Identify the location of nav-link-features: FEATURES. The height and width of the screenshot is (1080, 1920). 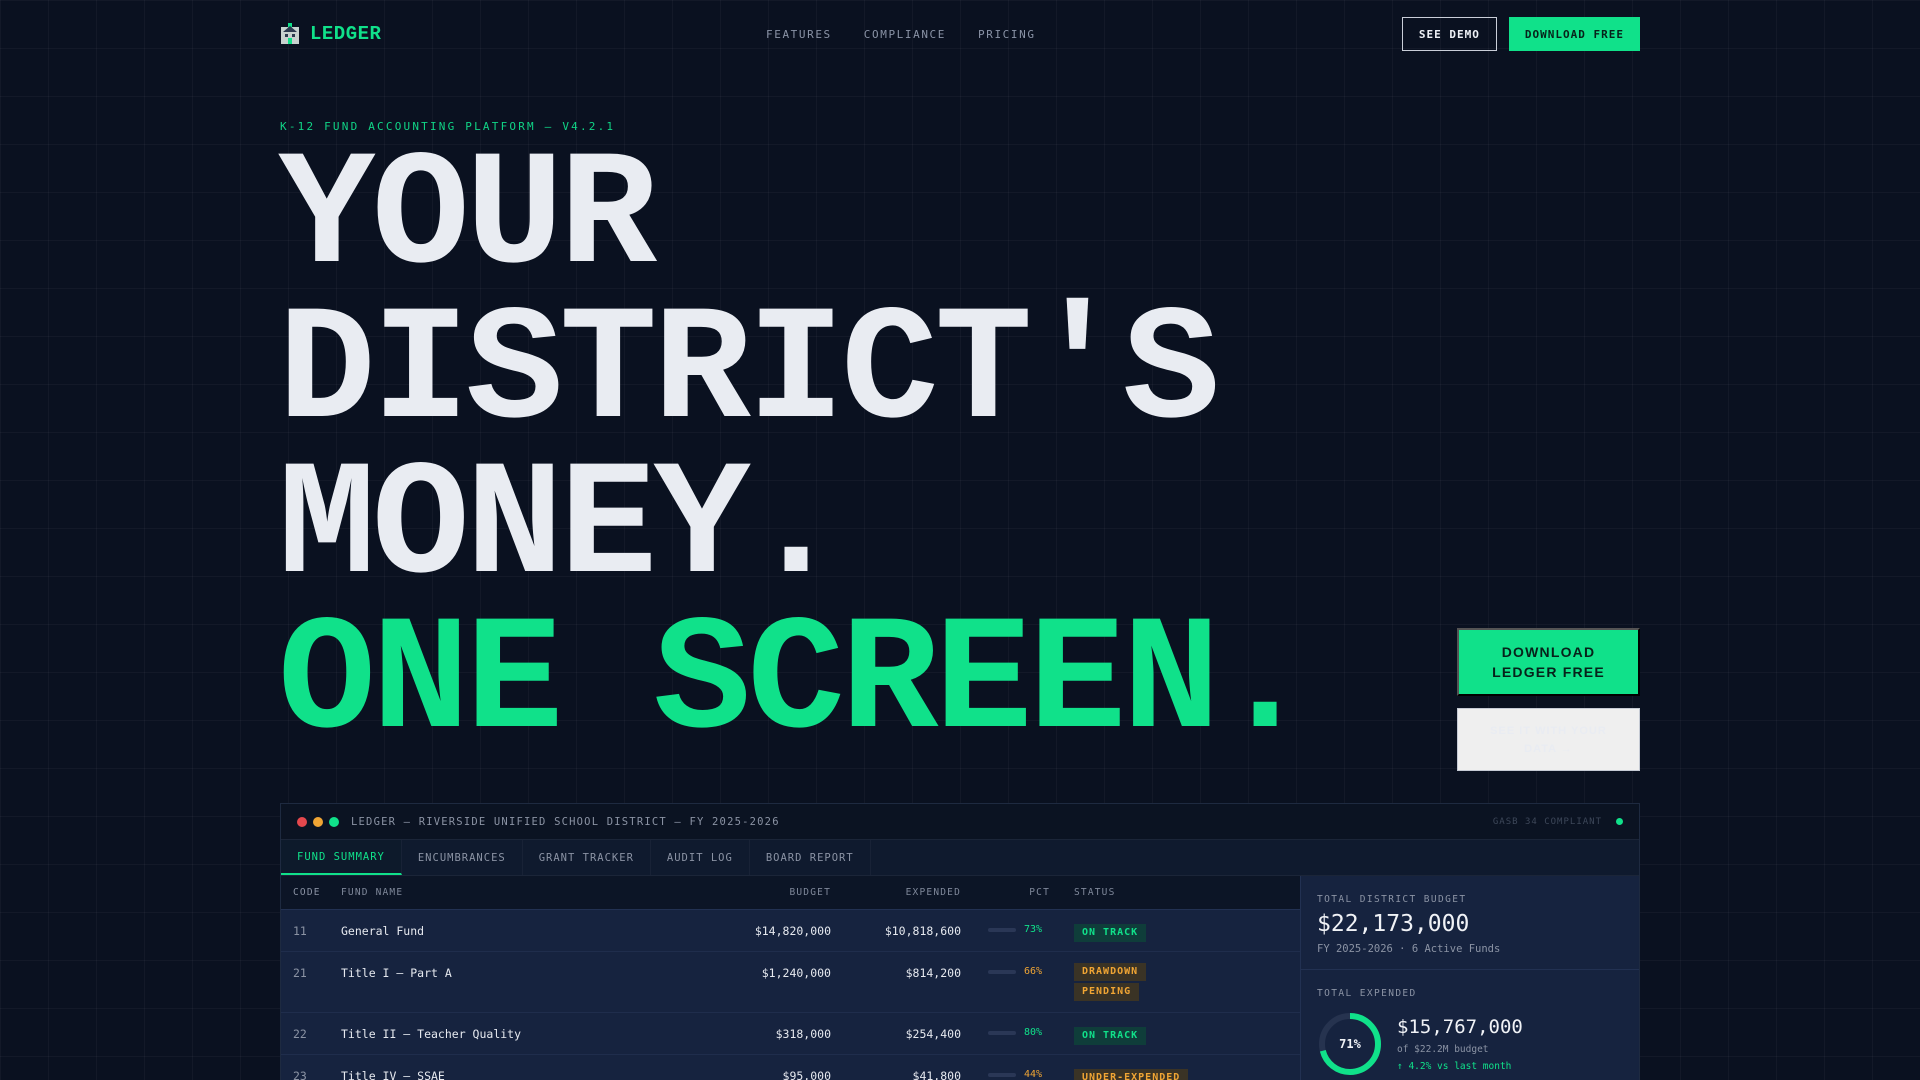
(799, 34).